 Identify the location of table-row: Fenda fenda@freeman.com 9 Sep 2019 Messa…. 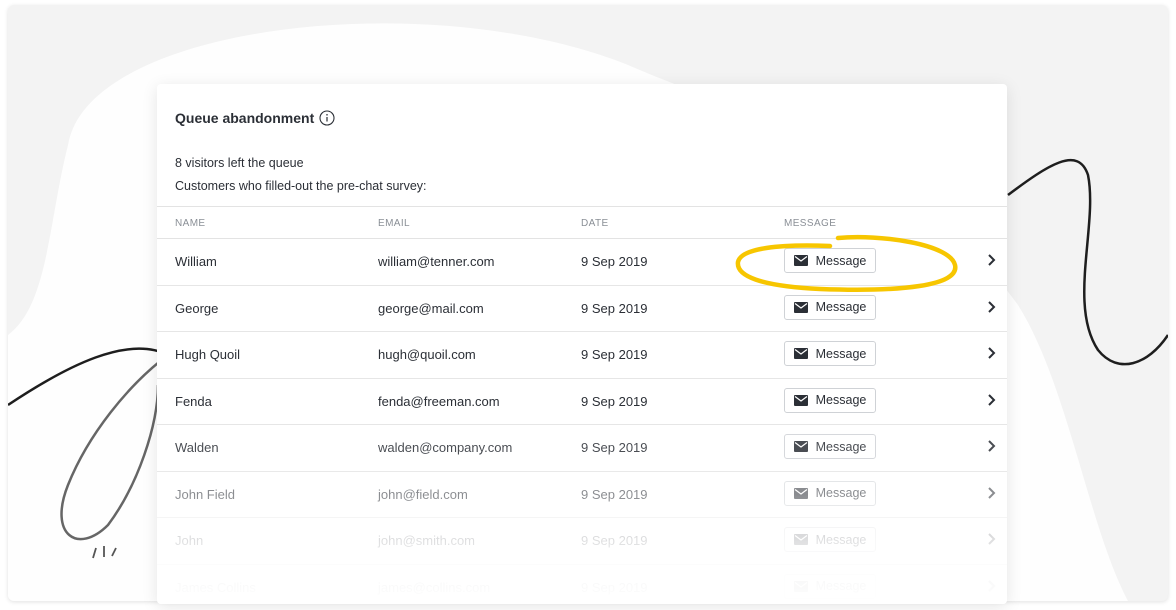
(582, 402).